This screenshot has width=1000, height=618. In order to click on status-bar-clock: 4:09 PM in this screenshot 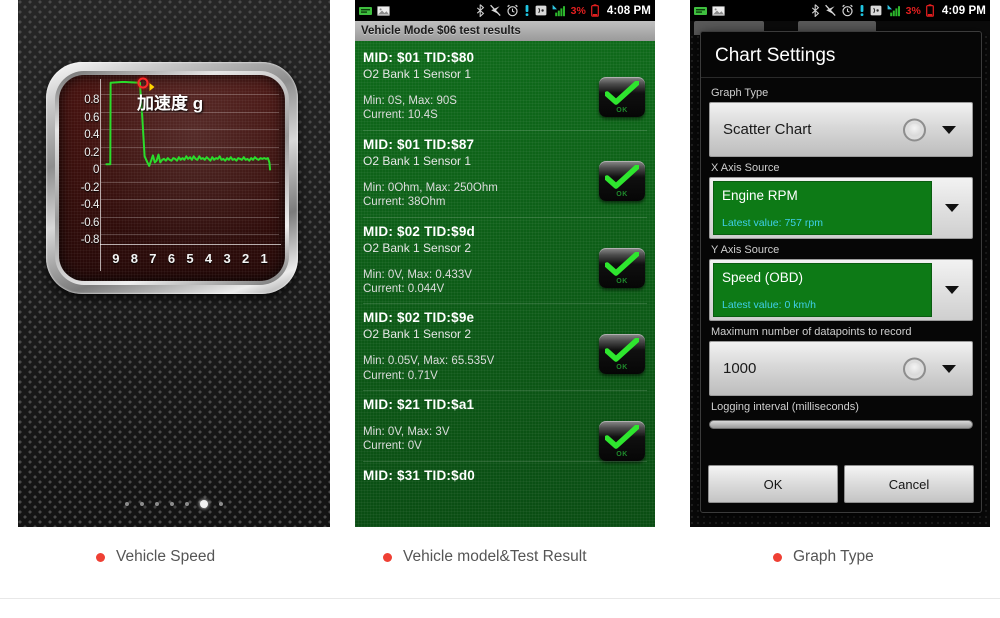, I will do `click(963, 10)`.